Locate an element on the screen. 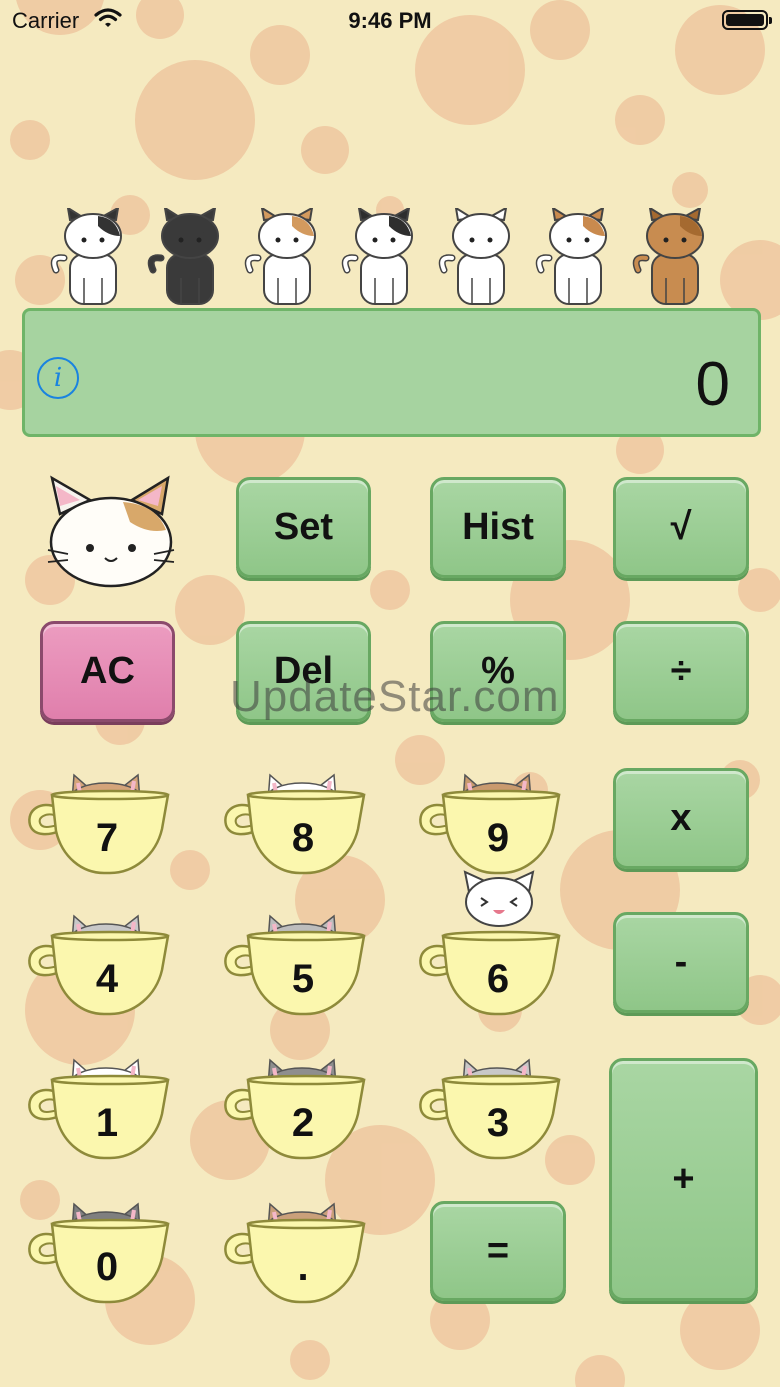 The height and width of the screenshot is (1387, 780). status-time: 9:46 PM is located at coordinates (390, 20).